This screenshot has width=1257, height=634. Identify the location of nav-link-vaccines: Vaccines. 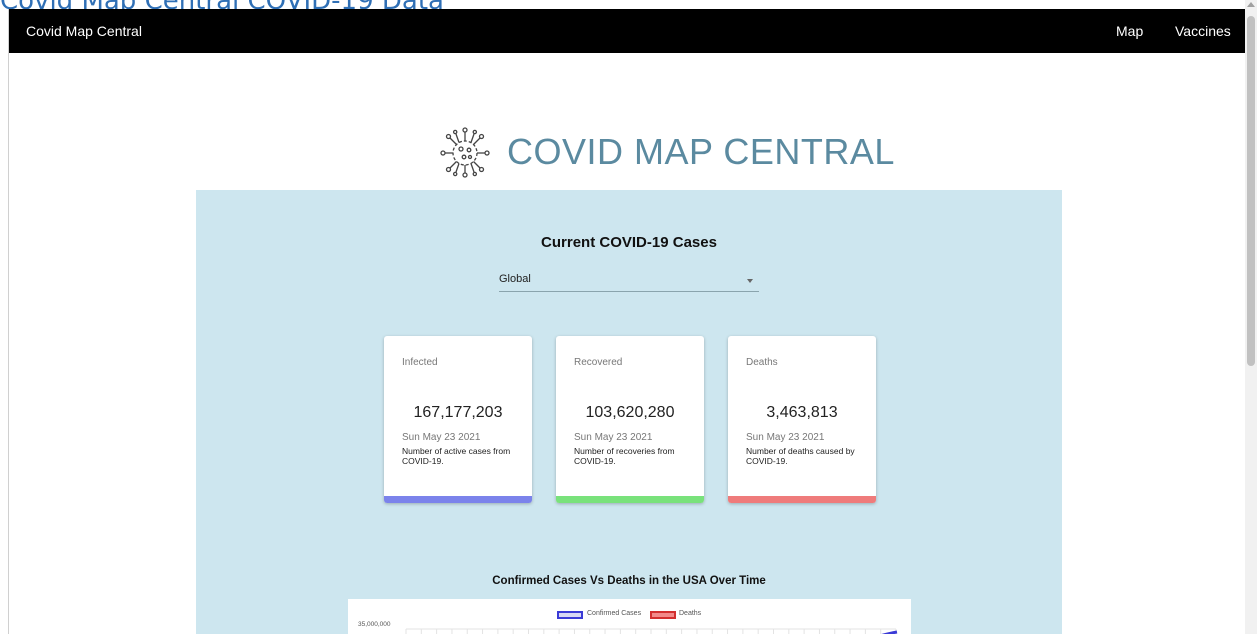
(1203, 31).